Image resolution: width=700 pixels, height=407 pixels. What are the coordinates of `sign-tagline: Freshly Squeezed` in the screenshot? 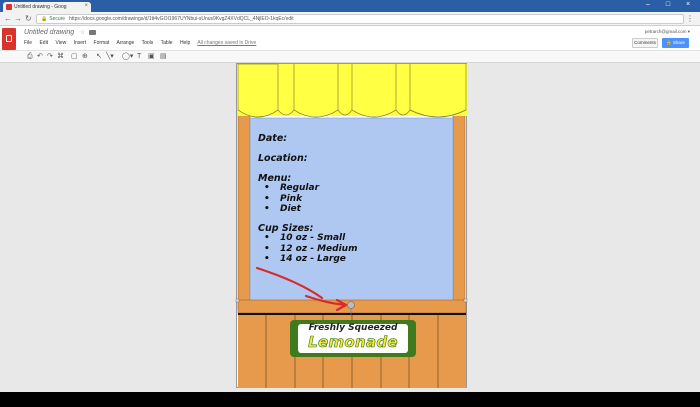 It's located at (353, 328).